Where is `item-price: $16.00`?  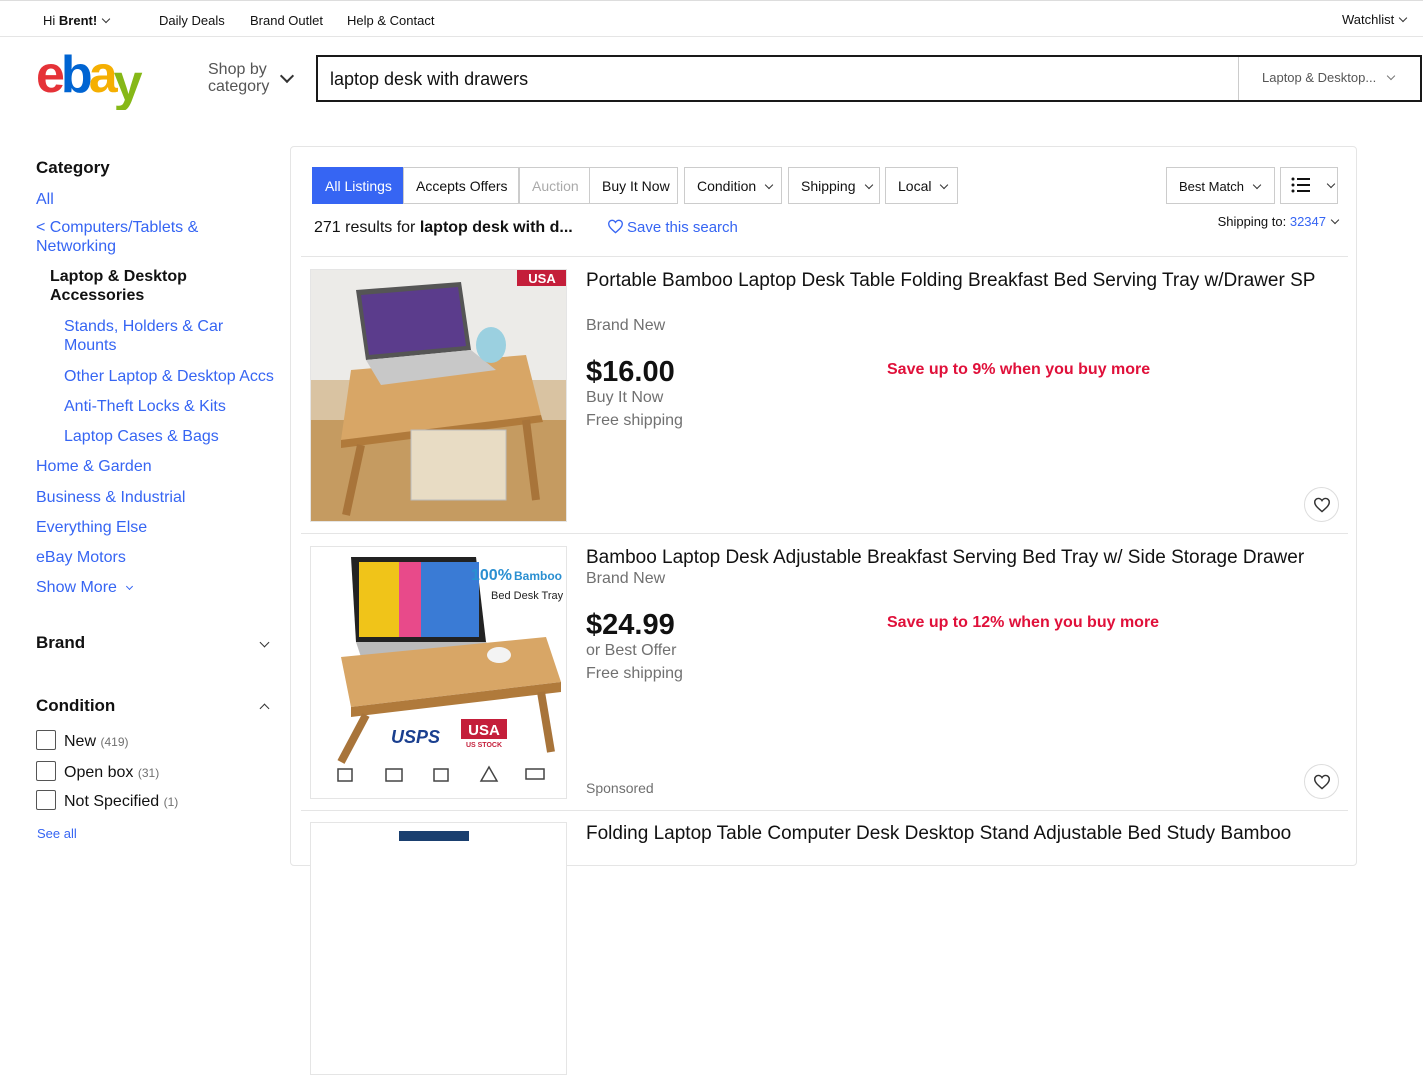 item-price: $16.00 is located at coordinates (630, 372).